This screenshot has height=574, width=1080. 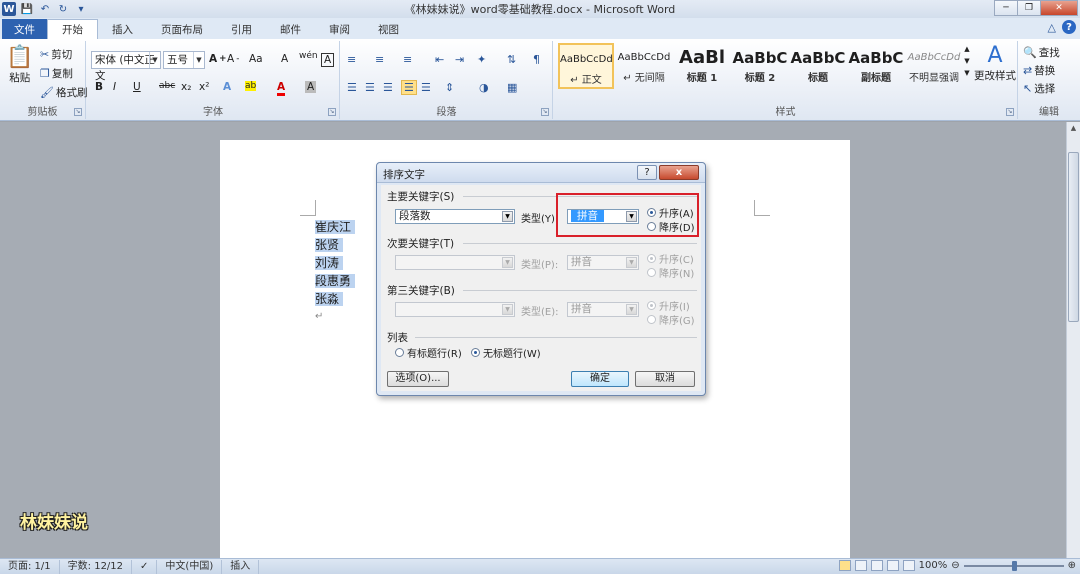 What do you see at coordinates (586, 66) in the screenshot?
I see `style-normal: AaBbCcDd ↵ 正文` at bounding box center [586, 66].